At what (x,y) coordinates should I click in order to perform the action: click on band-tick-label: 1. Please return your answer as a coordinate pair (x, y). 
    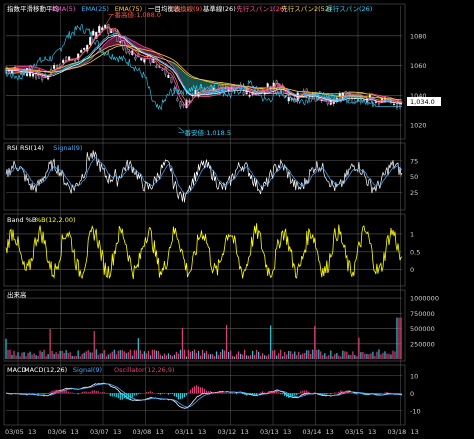
    Looking at the image, I should click on (412, 234).